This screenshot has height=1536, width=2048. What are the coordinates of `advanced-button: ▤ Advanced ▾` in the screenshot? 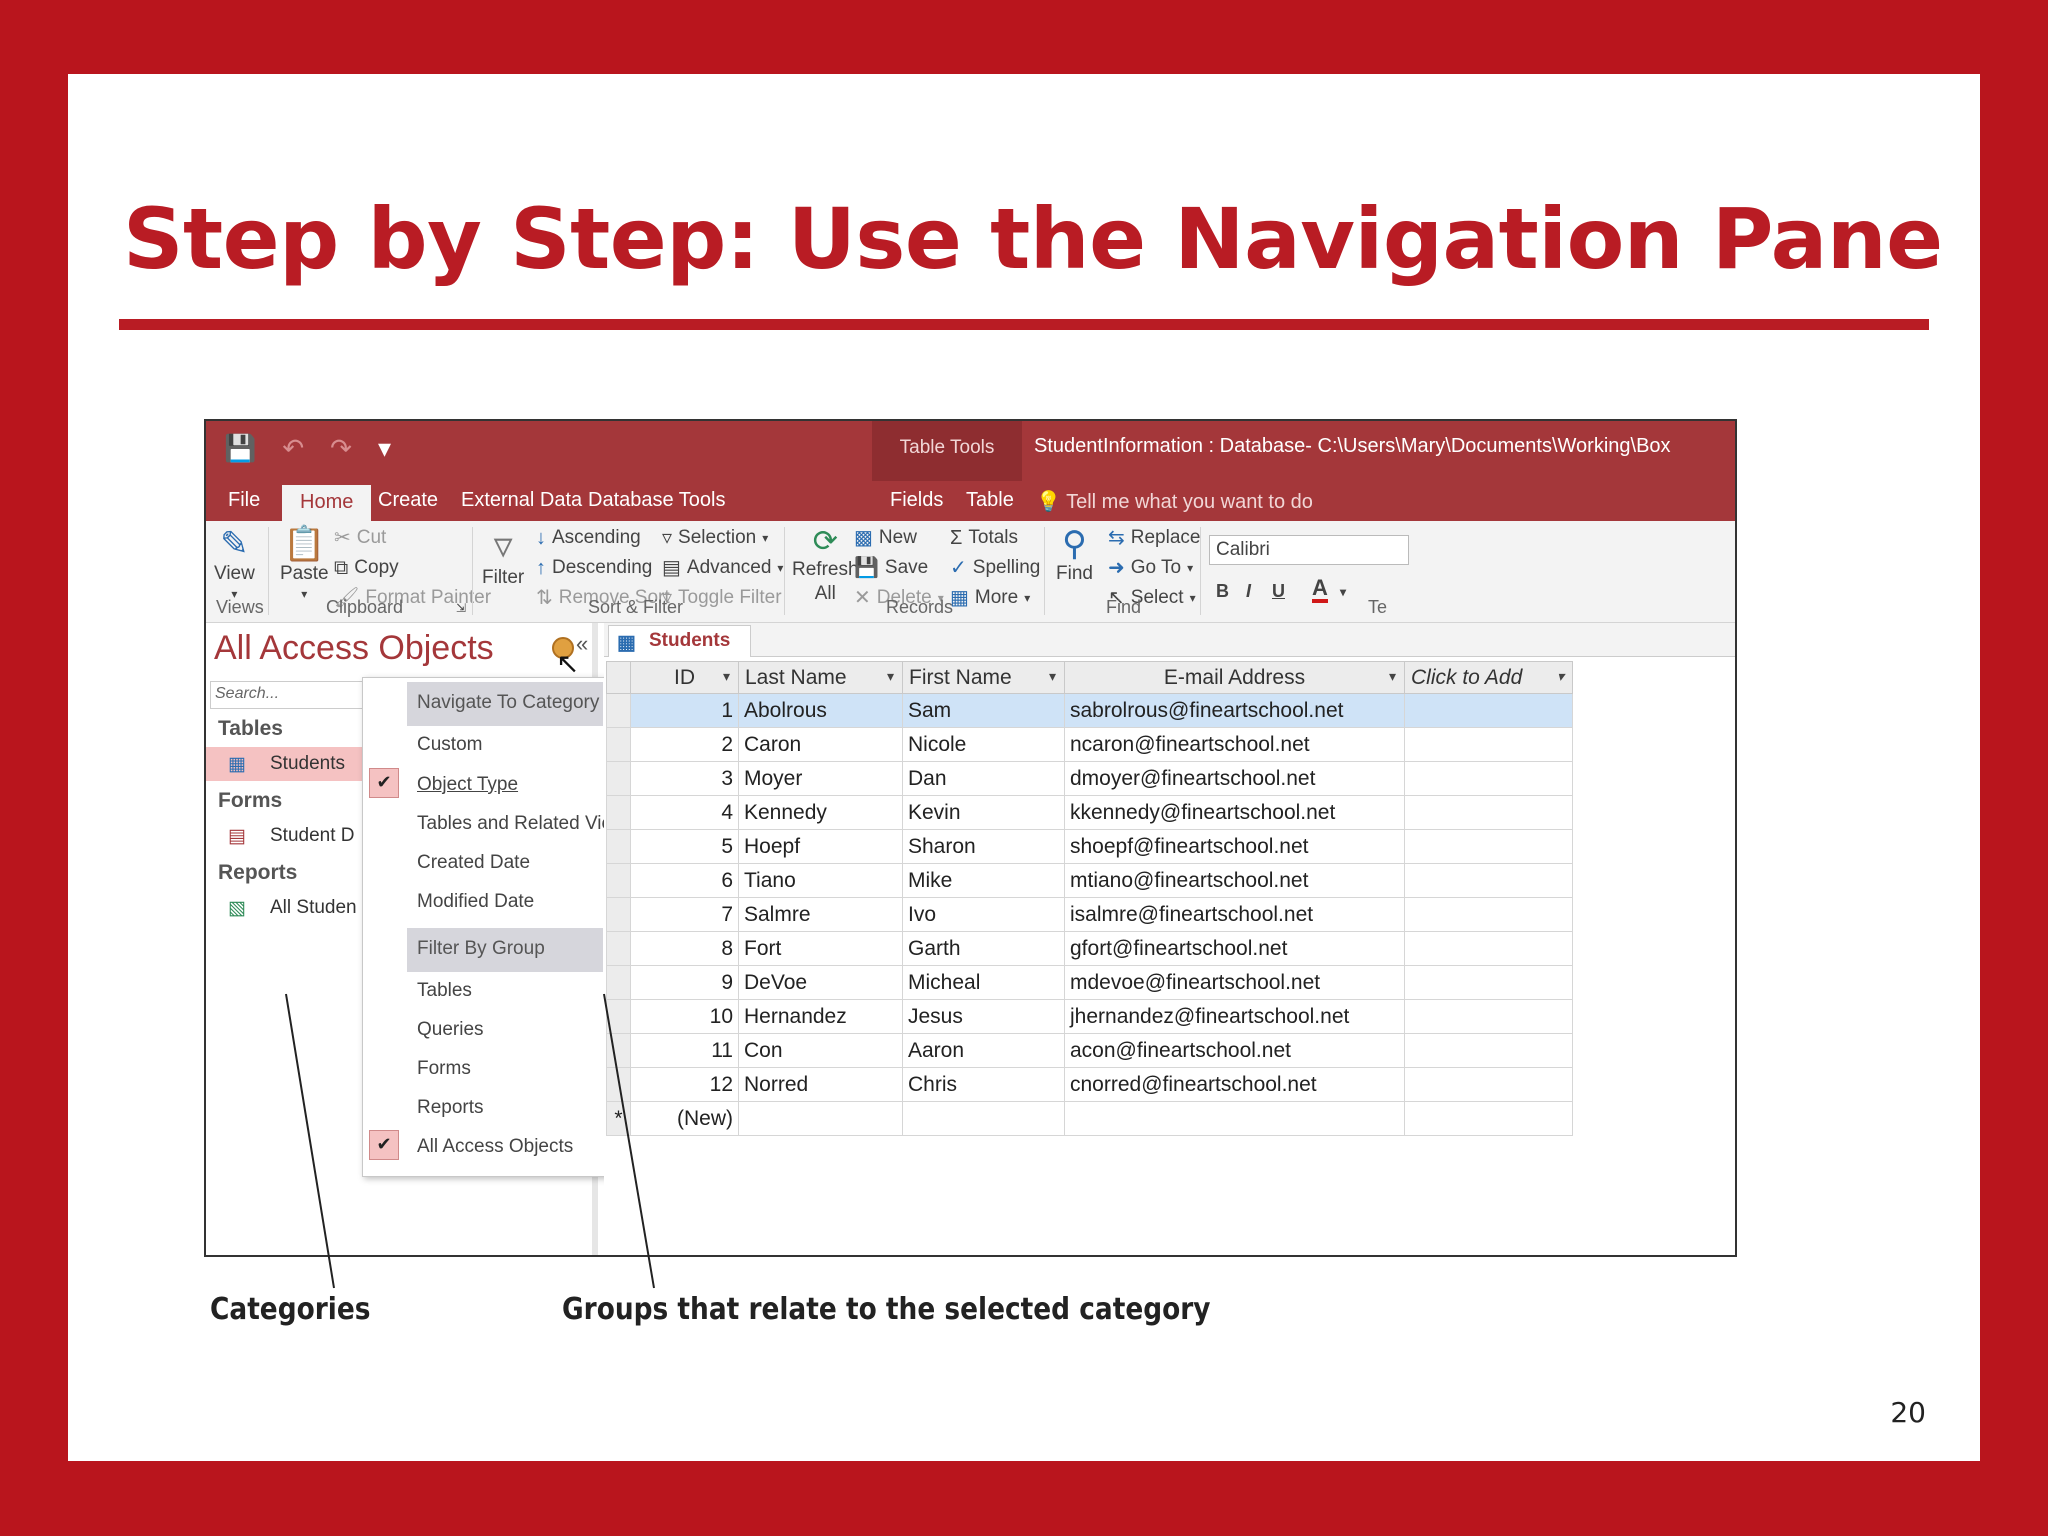 It's located at (722, 568).